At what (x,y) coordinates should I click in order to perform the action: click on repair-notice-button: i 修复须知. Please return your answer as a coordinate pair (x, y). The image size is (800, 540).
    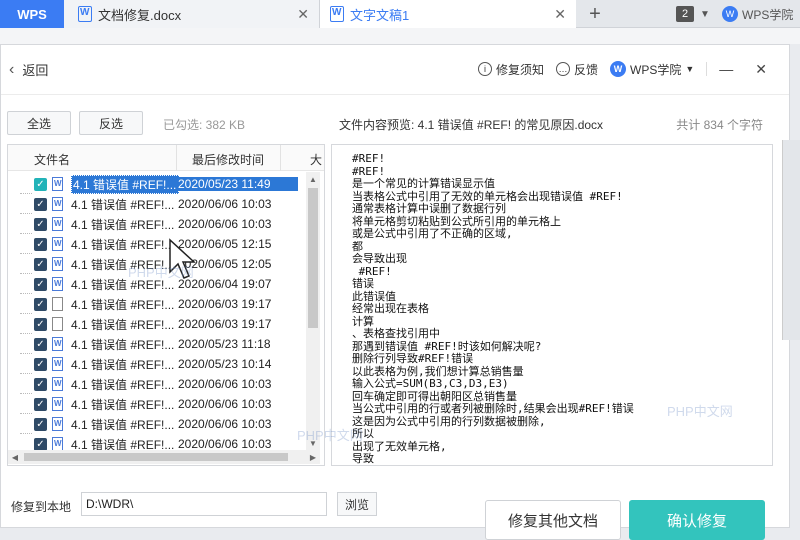
    Looking at the image, I should click on (510, 69).